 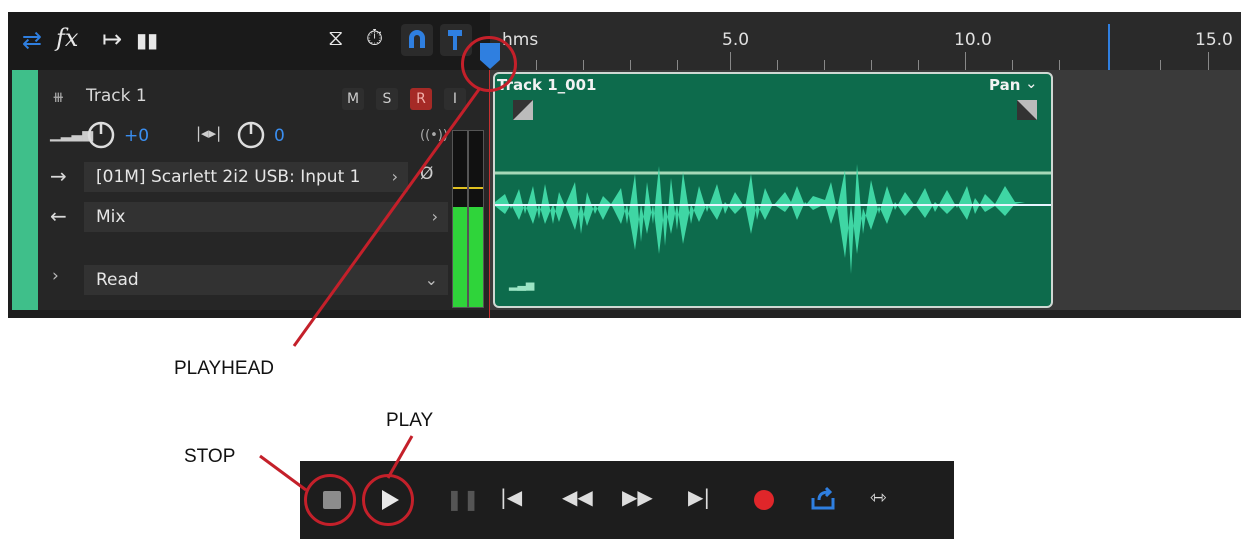 What do you see at coordinates (410, 420) in the screenshot?
I see `play-annotation-label: PLAY` at bounding box center [410, 420].